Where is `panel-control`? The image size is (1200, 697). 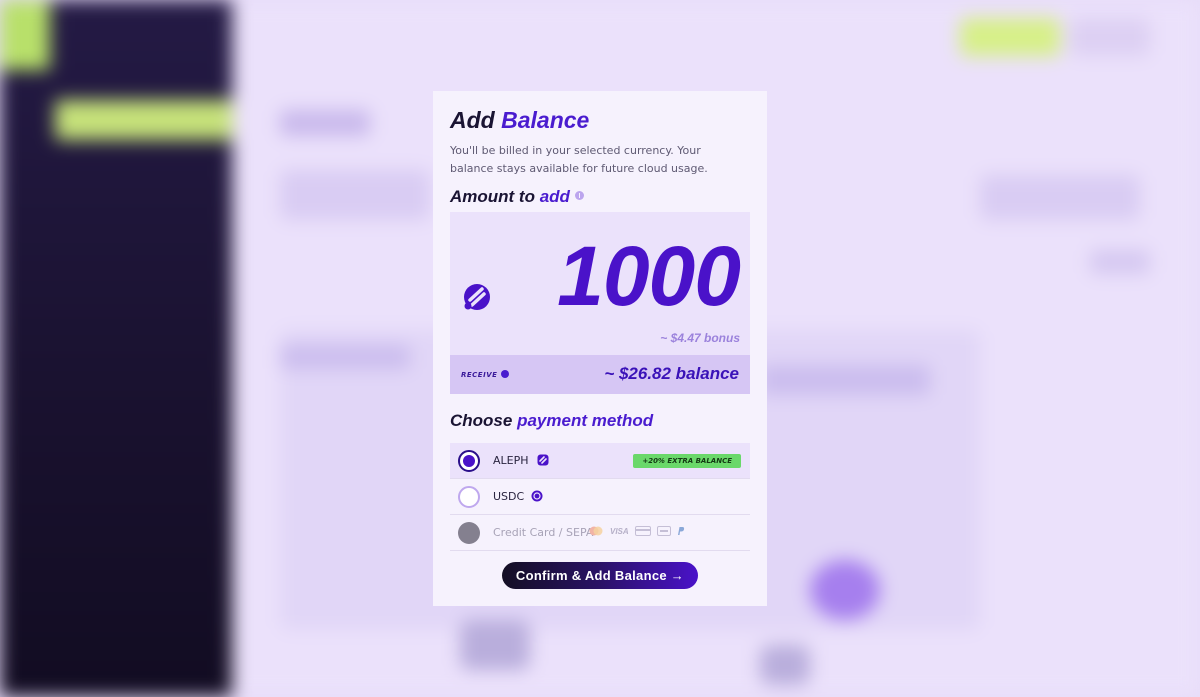 panel-control is located at coordinates (845, 380).